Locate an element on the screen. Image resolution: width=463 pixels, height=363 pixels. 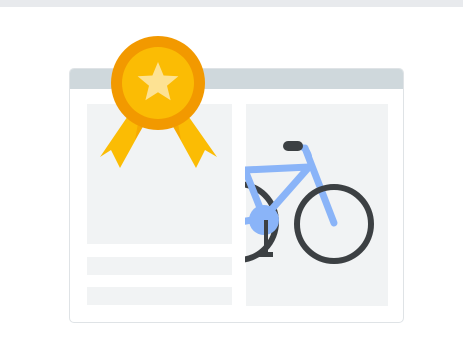
window-titlebar is located at coordinates (236, 79).